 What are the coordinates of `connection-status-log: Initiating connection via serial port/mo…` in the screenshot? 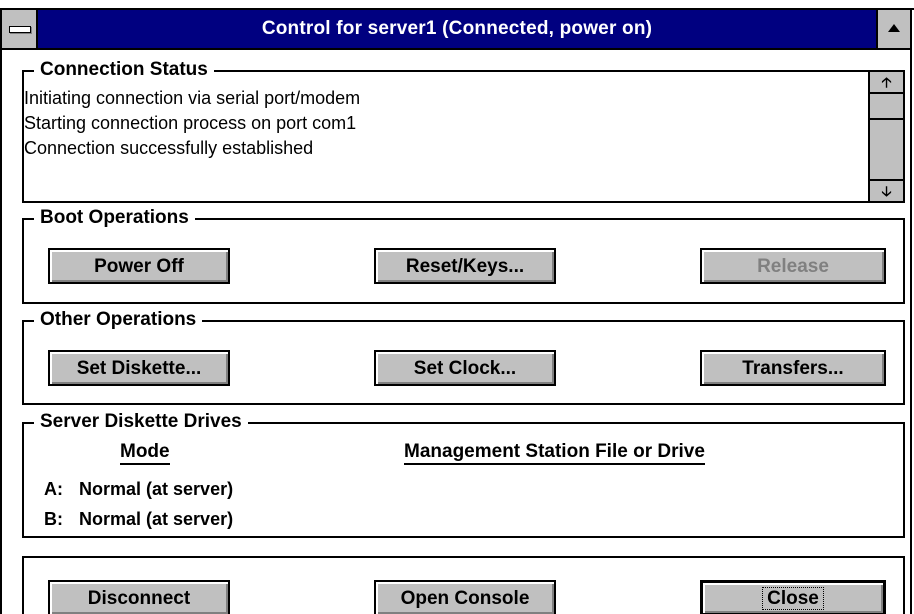 It's located at (446, 123).